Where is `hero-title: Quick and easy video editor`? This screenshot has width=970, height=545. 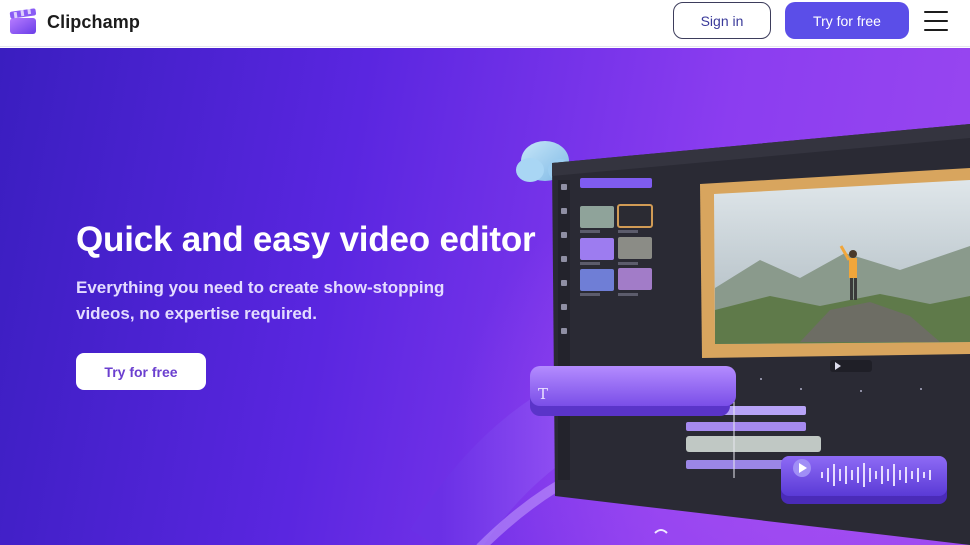 hero-title: Quick and easy video editor is located at coordinates (306, 239).